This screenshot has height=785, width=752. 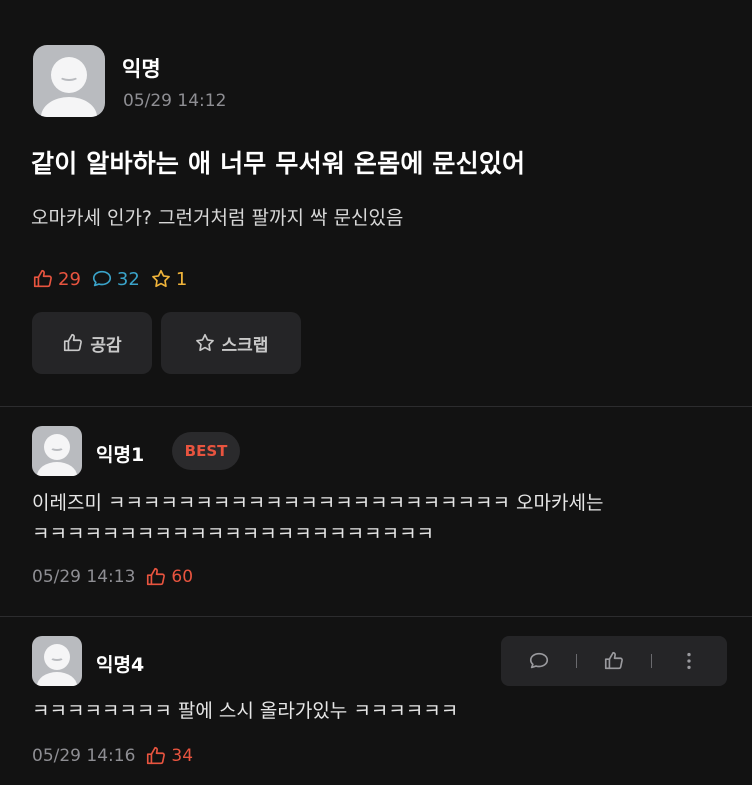 What do you see at coordinates (120, 455) in the screenshot?
I see `comment-author-name: 익명1` at bounding box center [120, 455].